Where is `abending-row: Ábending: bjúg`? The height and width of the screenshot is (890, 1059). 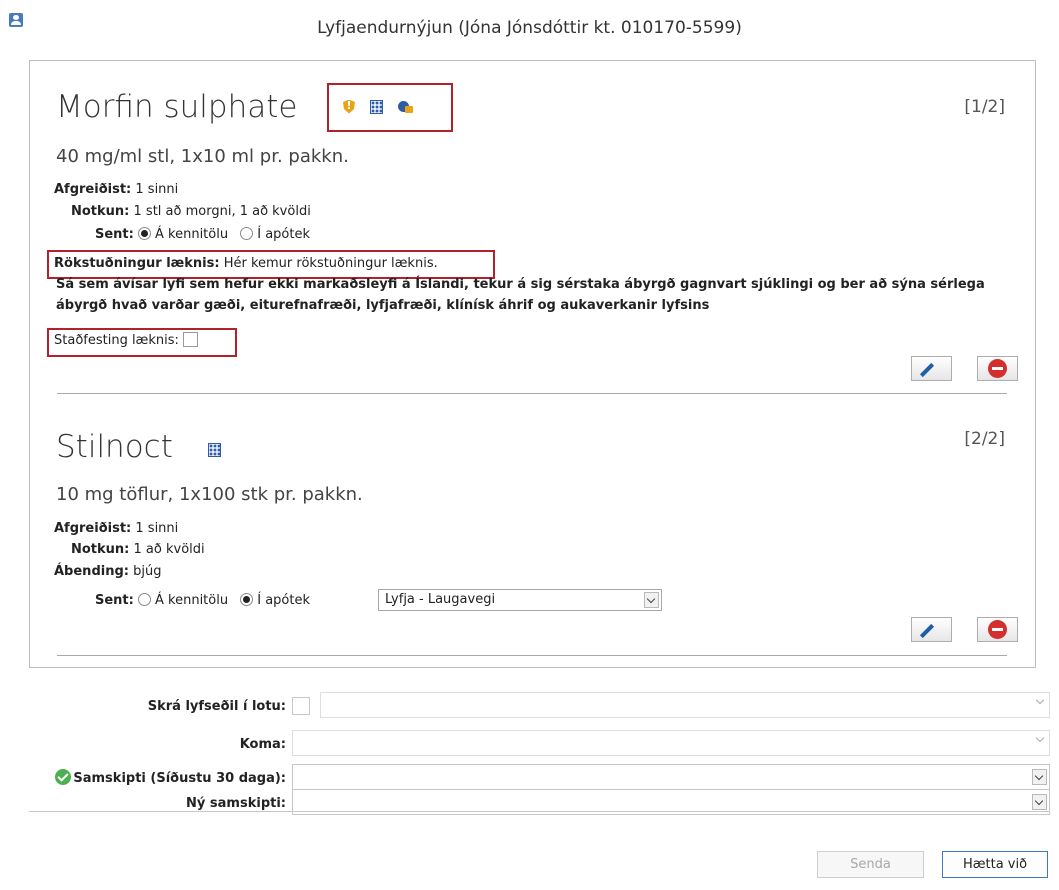 abending-row: Ábending: bjúg is located at coordinates (107, 571).